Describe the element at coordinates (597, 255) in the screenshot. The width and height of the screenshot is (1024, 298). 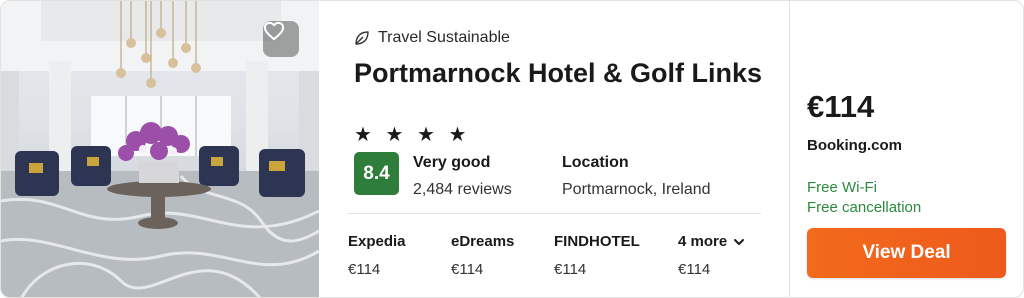
I see `provider-findhotel: FINDHOTEL €114` at that location.